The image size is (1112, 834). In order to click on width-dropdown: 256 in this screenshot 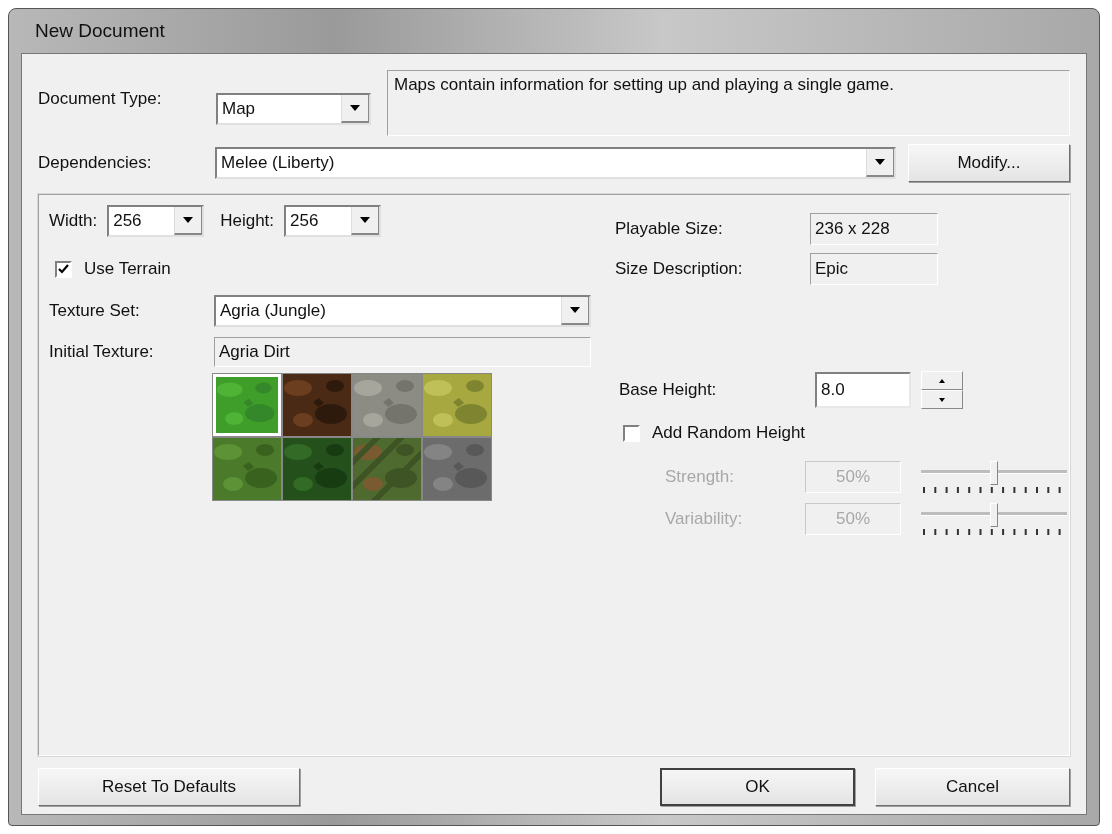, I will do `click(156, 221)`.